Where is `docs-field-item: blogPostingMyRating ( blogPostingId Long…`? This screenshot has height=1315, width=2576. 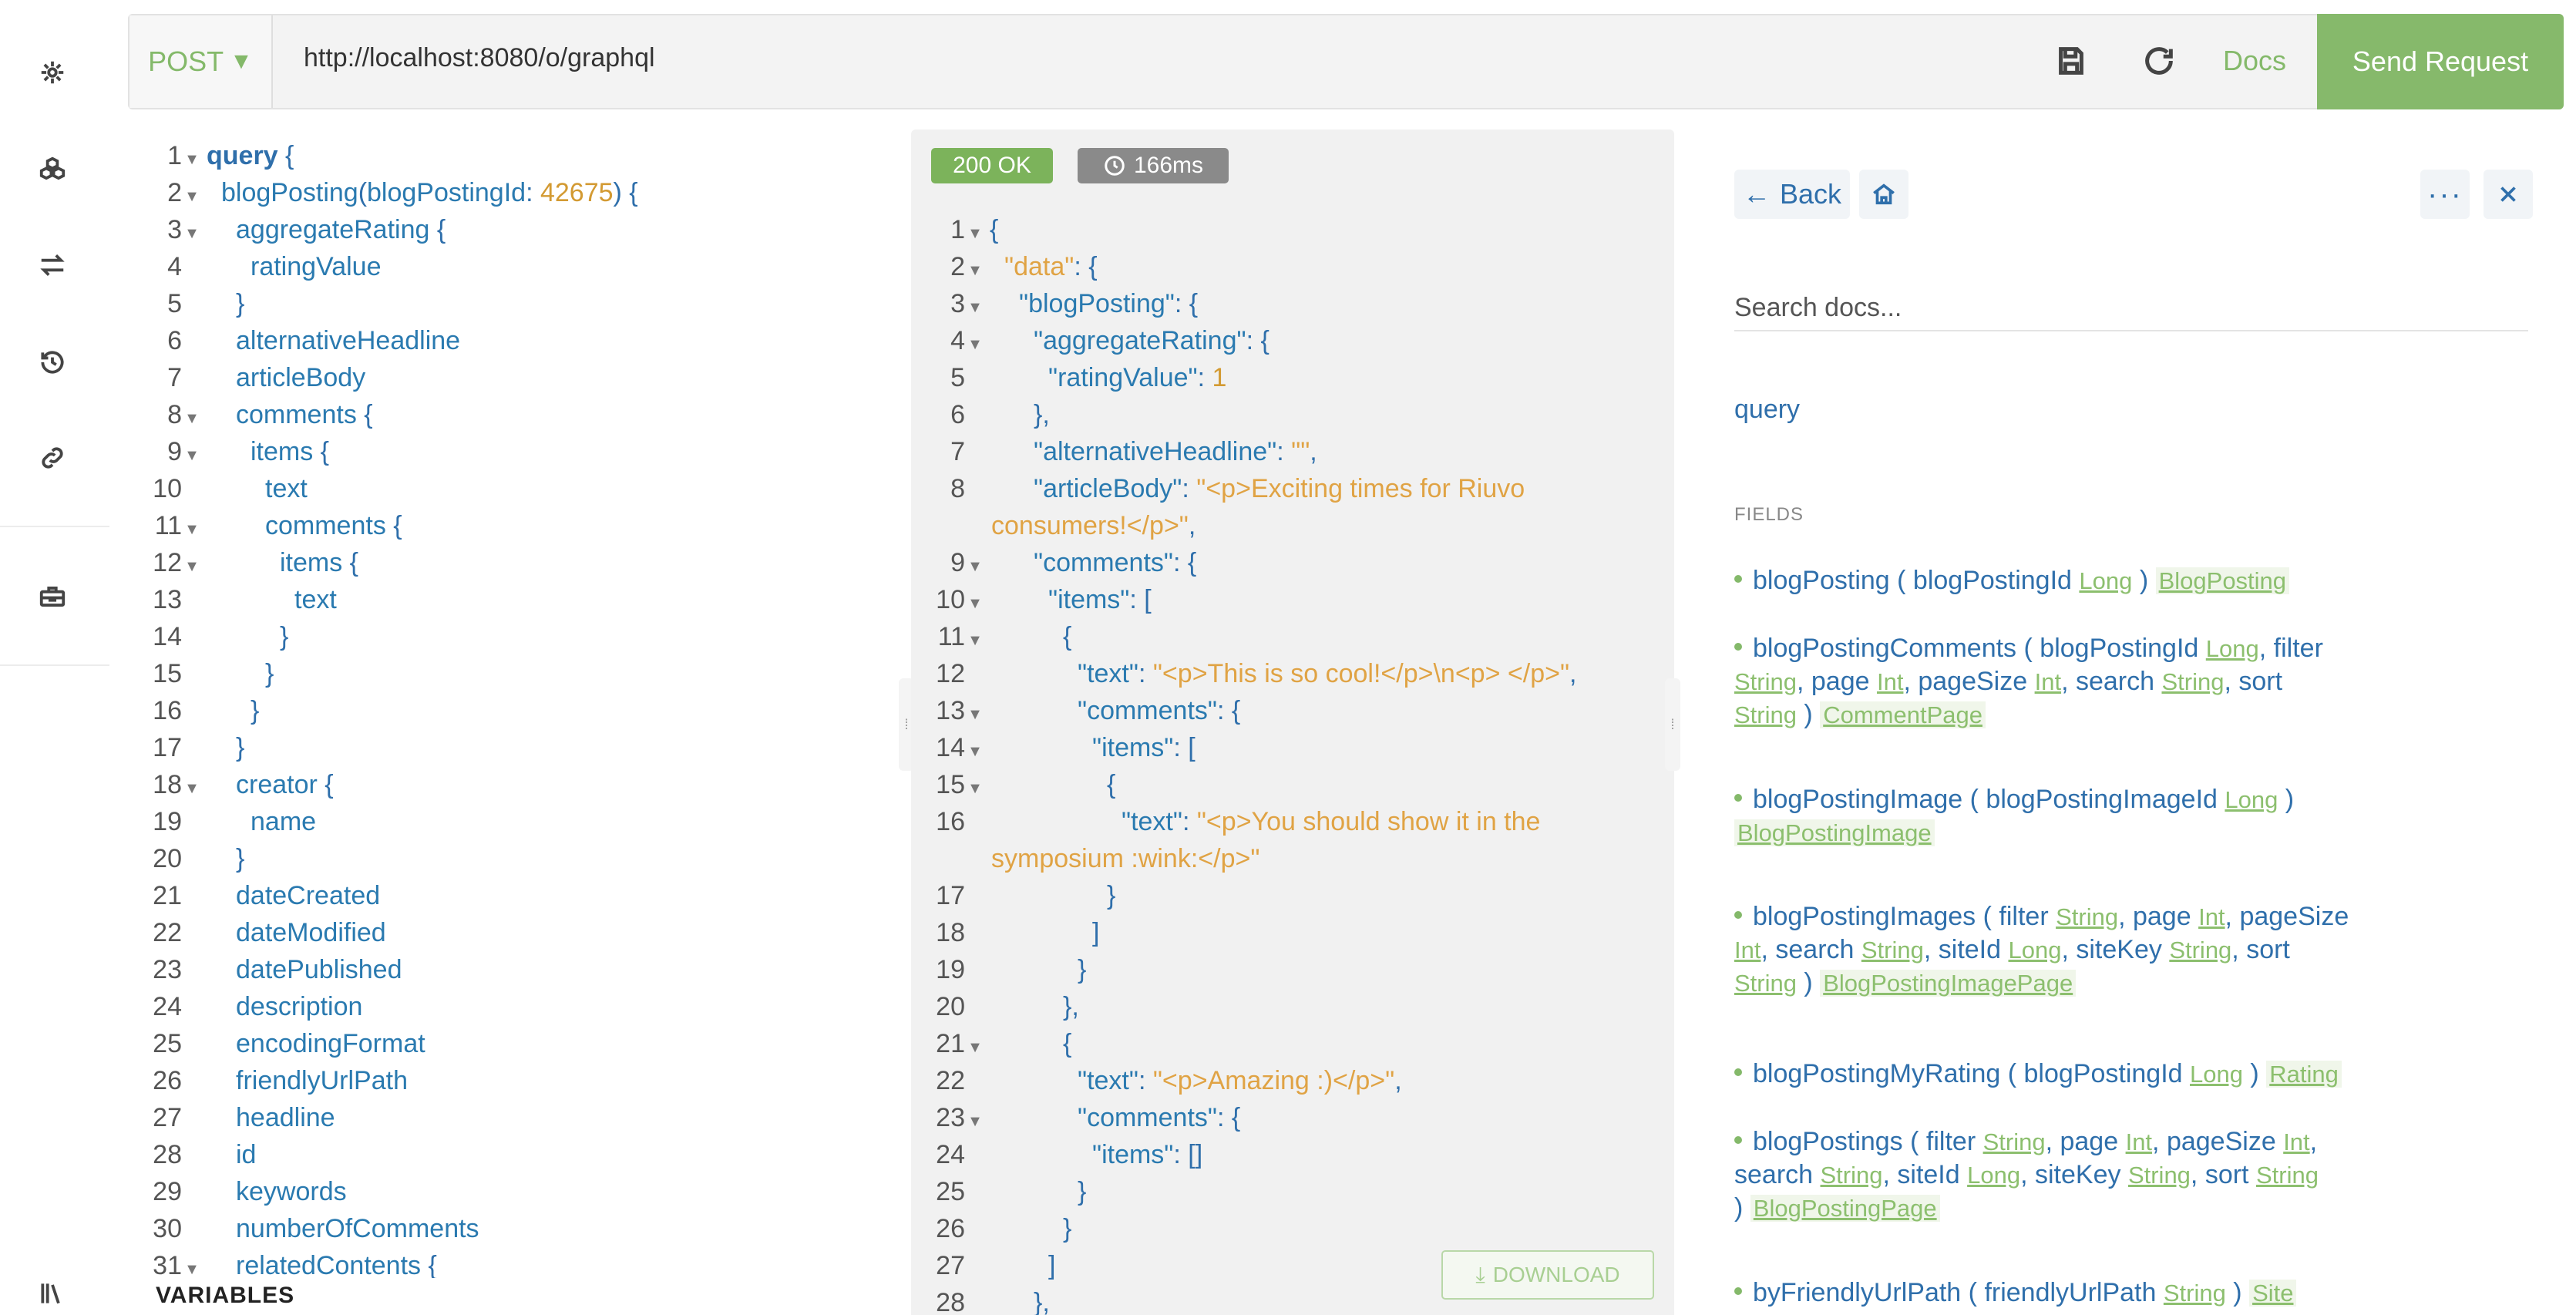
docs-field-item: blogPostingMyRating ( blogPostingId Long… is located at coordinates (2142, 1074).